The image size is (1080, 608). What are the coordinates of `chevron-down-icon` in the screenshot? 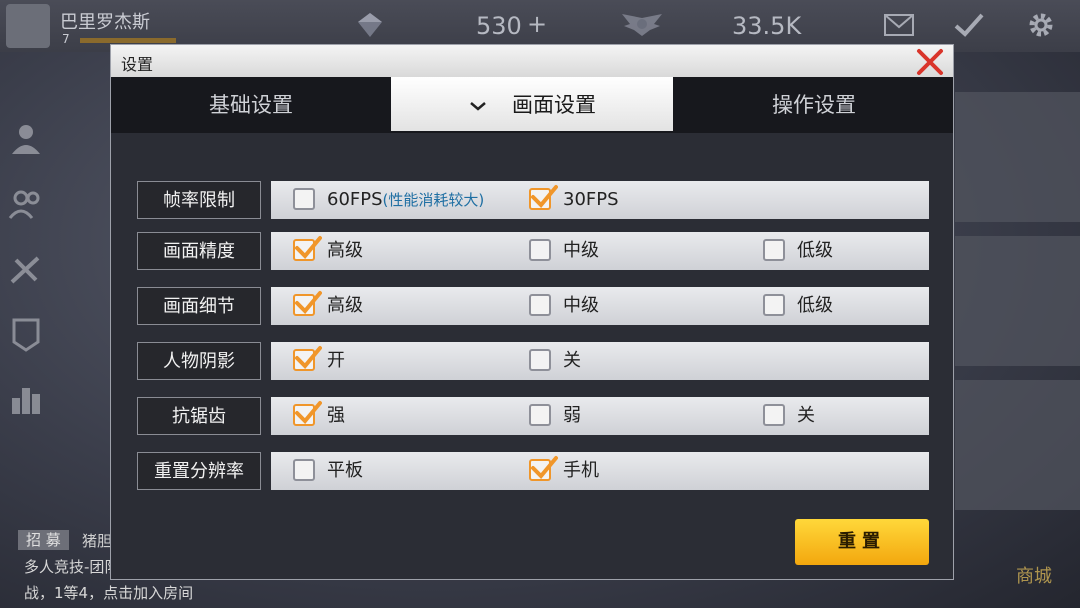 It's located at (478, 106).